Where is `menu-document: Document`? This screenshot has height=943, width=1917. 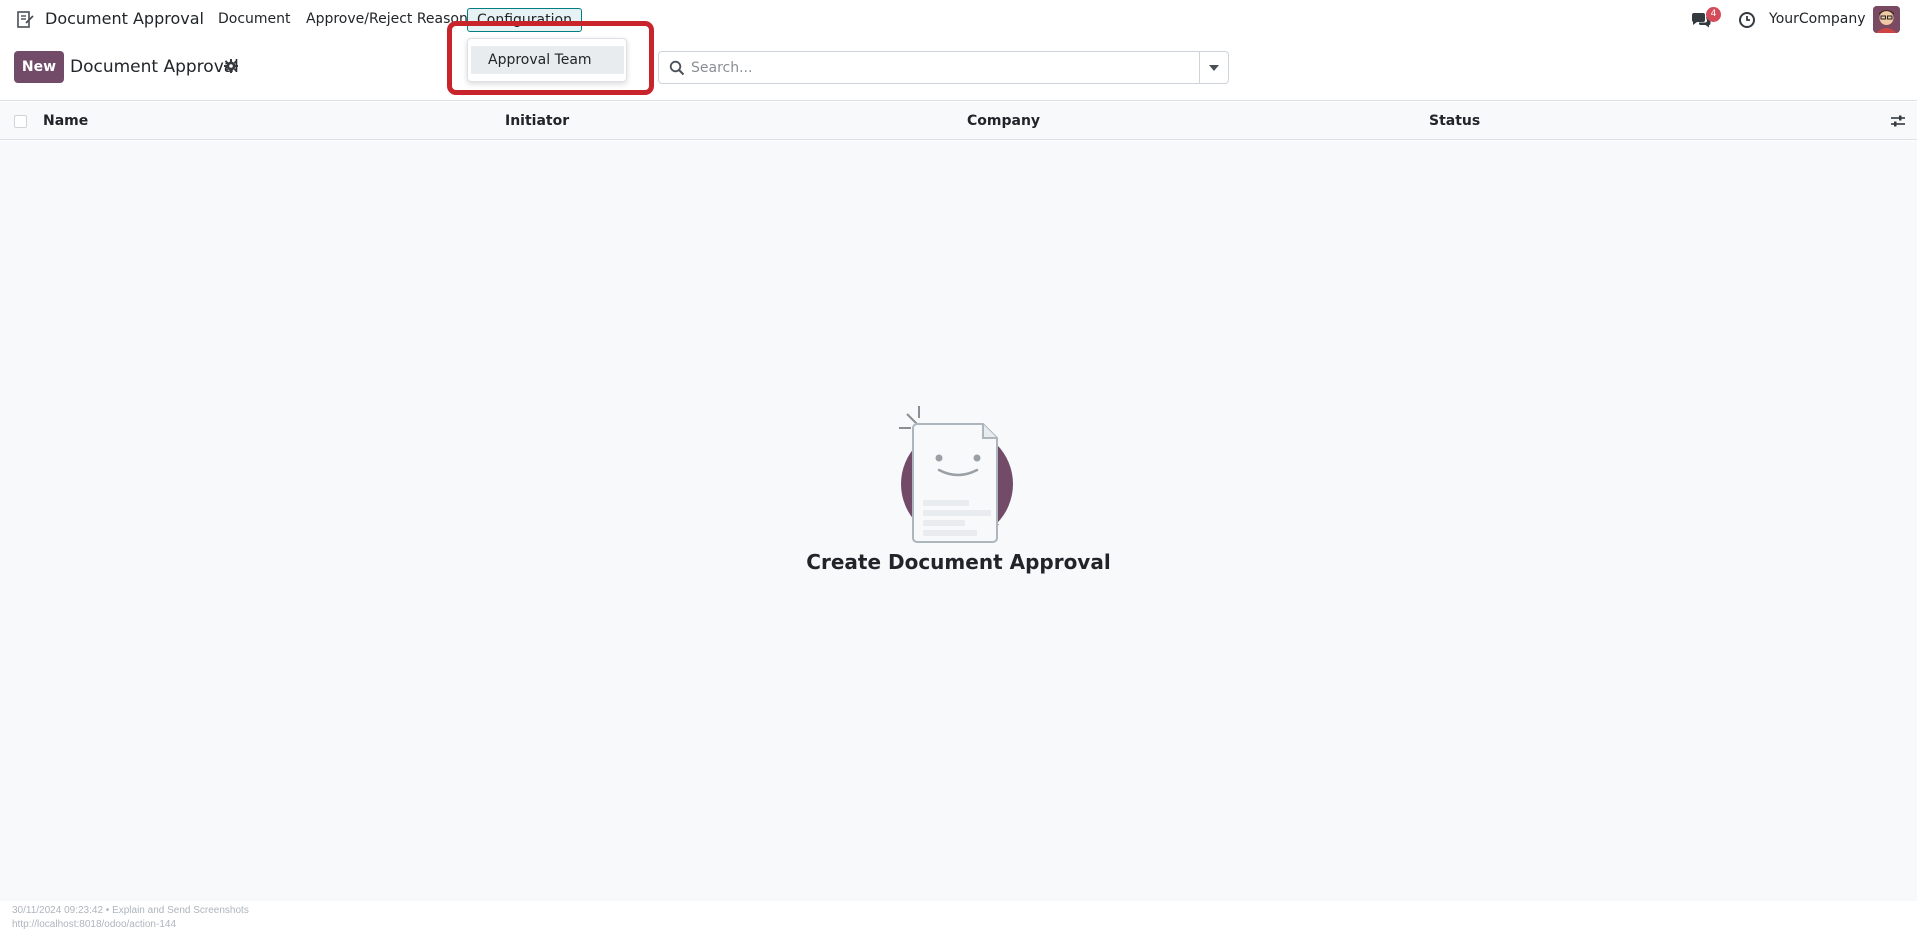 menu-document: Document is located at coordinates (254, 19).